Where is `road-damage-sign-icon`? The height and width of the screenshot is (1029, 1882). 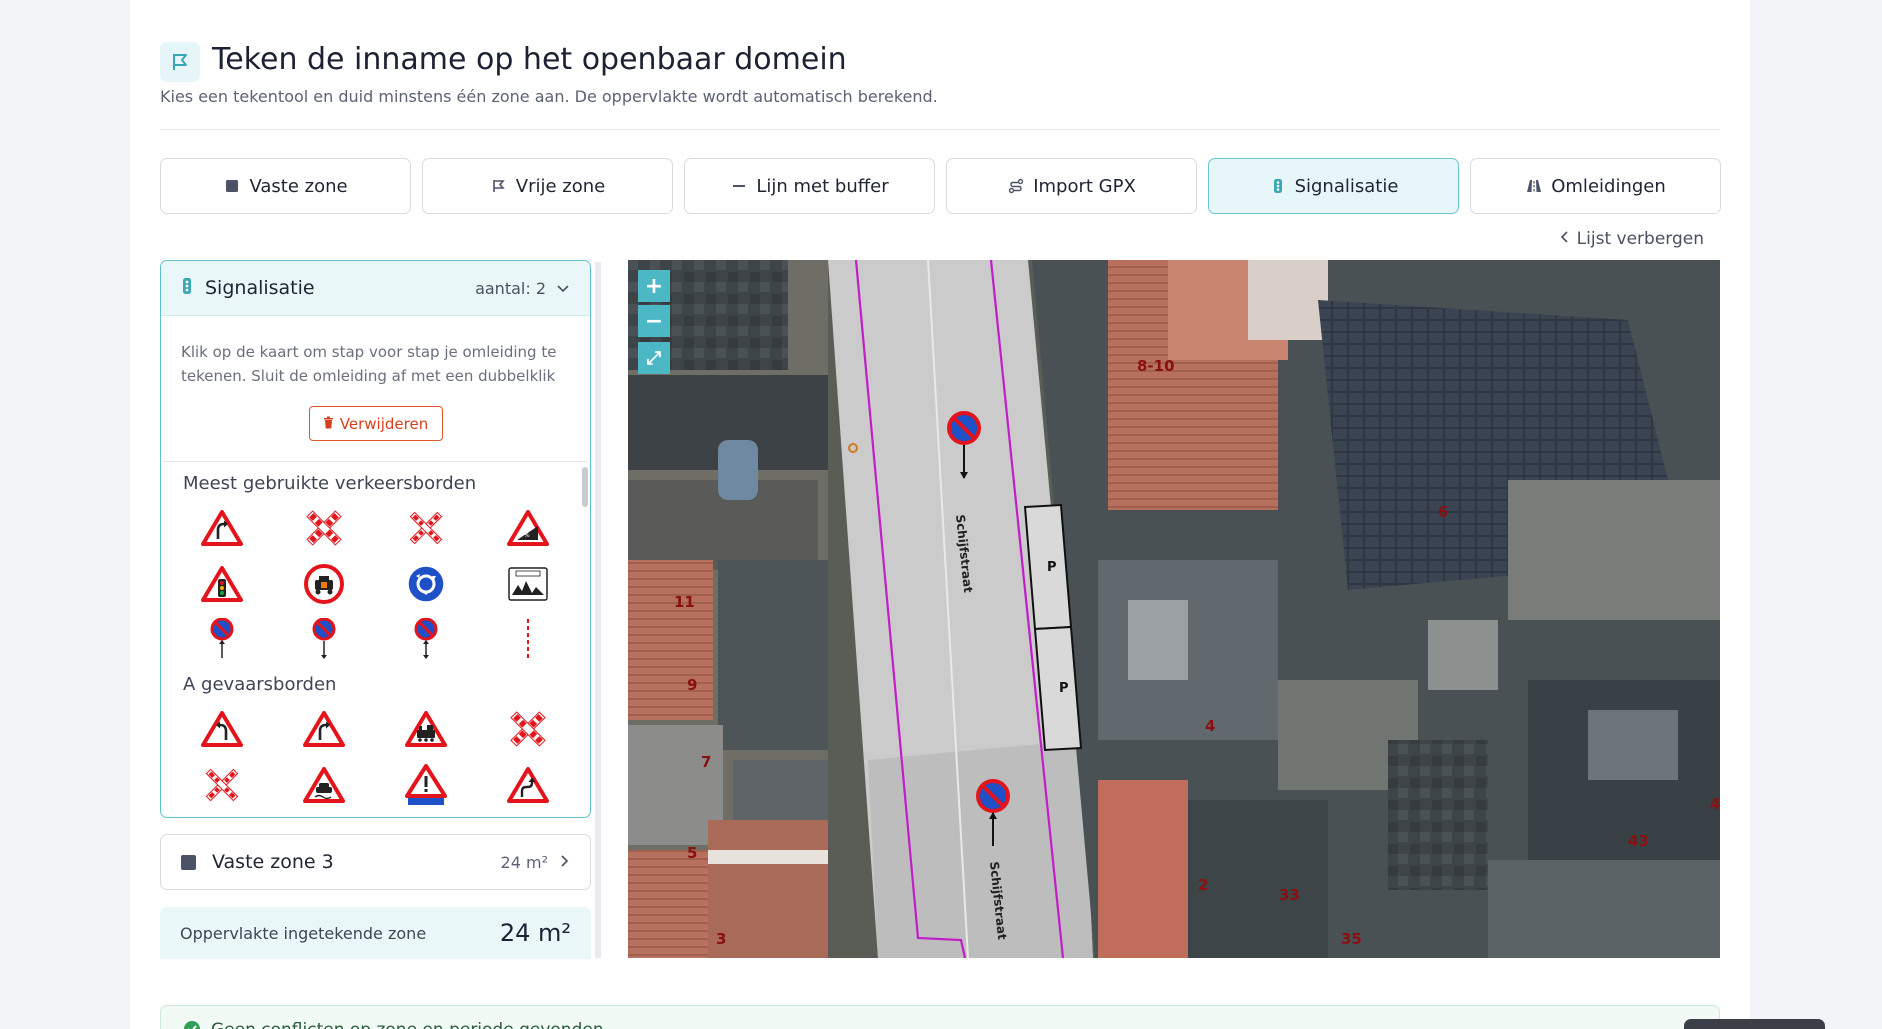
road-damage-sign-icon is located at coordinates (528, 584).